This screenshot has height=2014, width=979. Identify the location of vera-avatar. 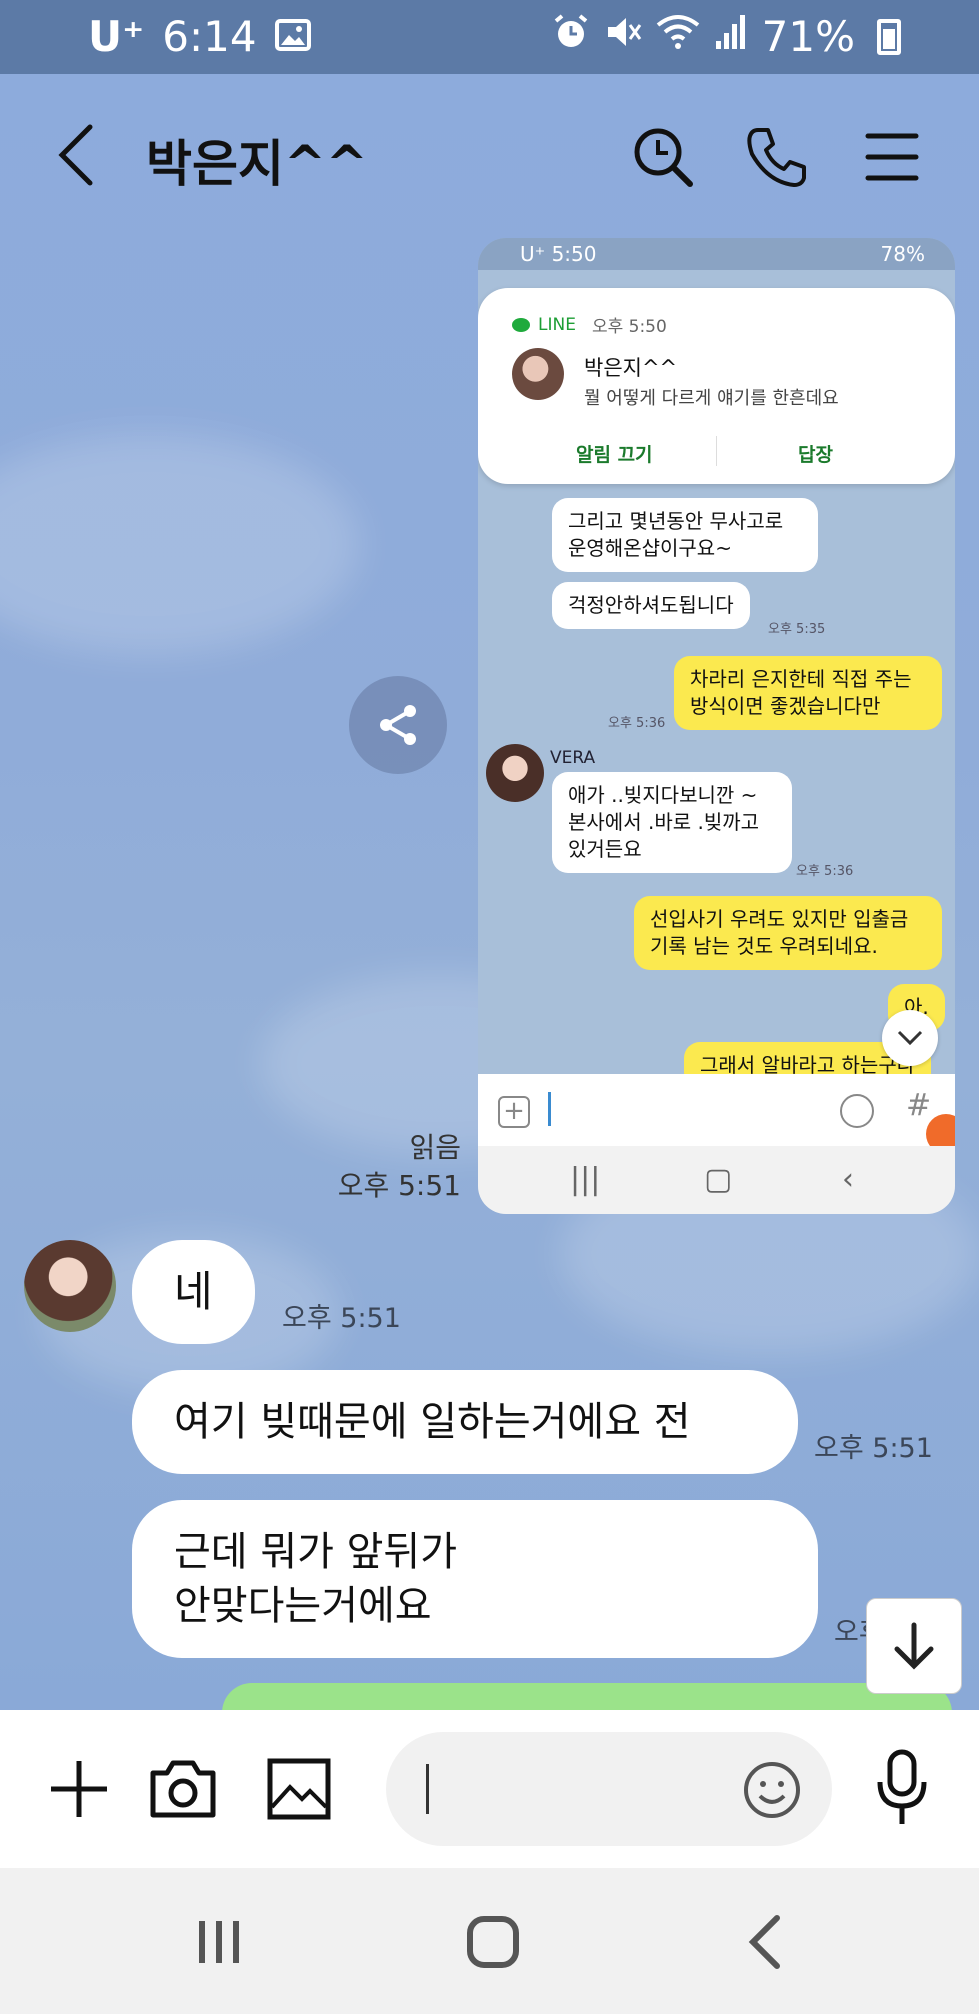
(515, 773).